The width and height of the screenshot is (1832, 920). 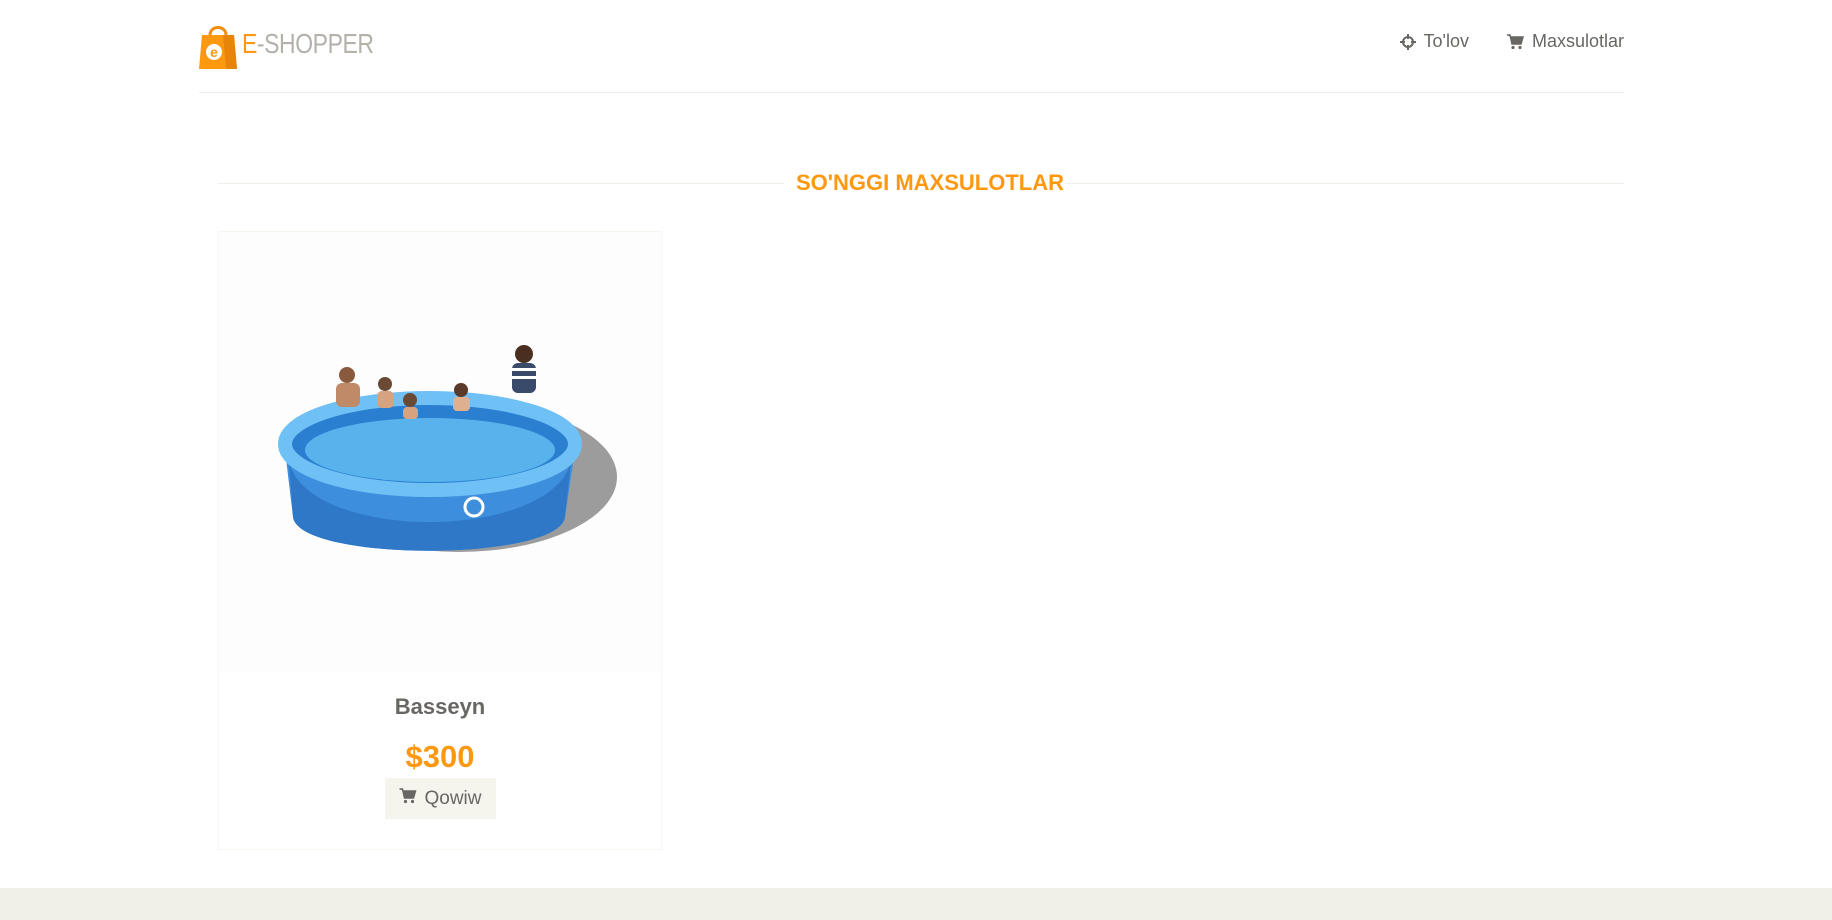 What do you see at coordinates (214, 52) in the screenshot?
I see `svg-text: e` at bounding box center [214, 52].